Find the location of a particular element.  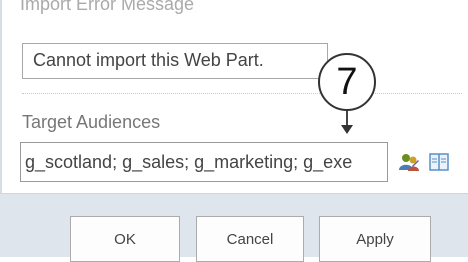

callout-number-badge: 7 is located at coordinates (347, 82).